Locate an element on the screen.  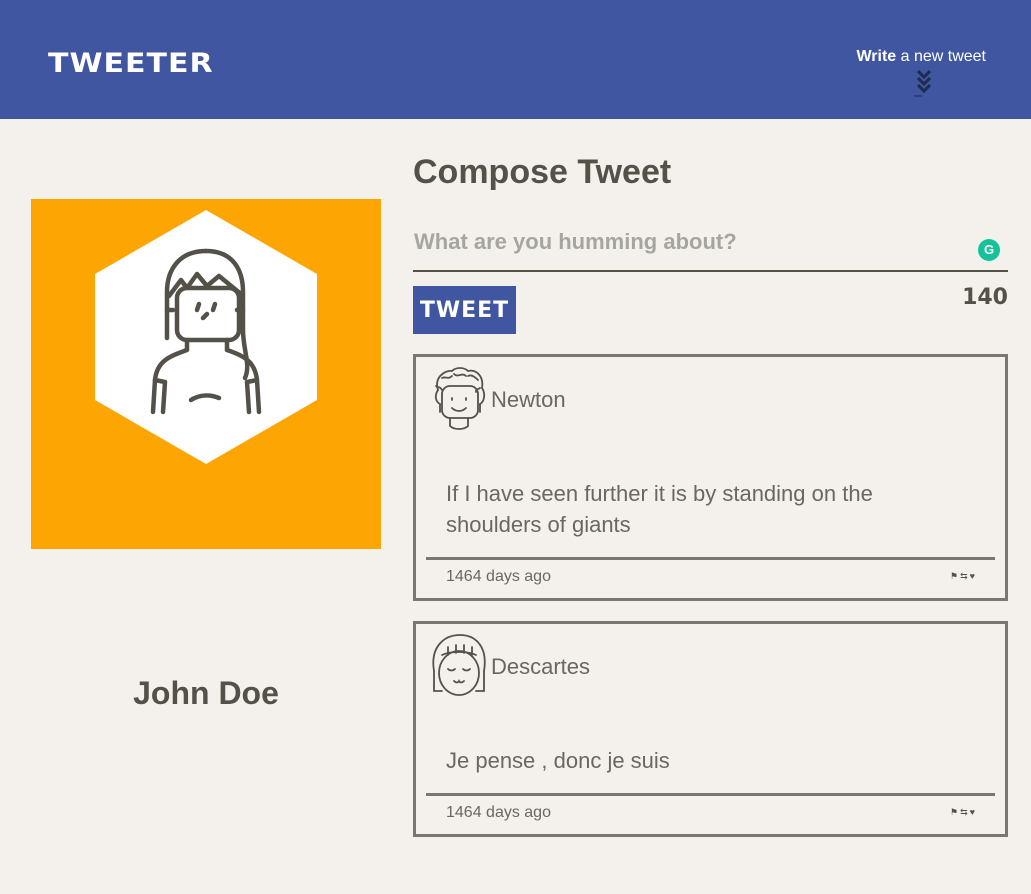
write-rest: a new tweet is located at coordinates (941, 56).